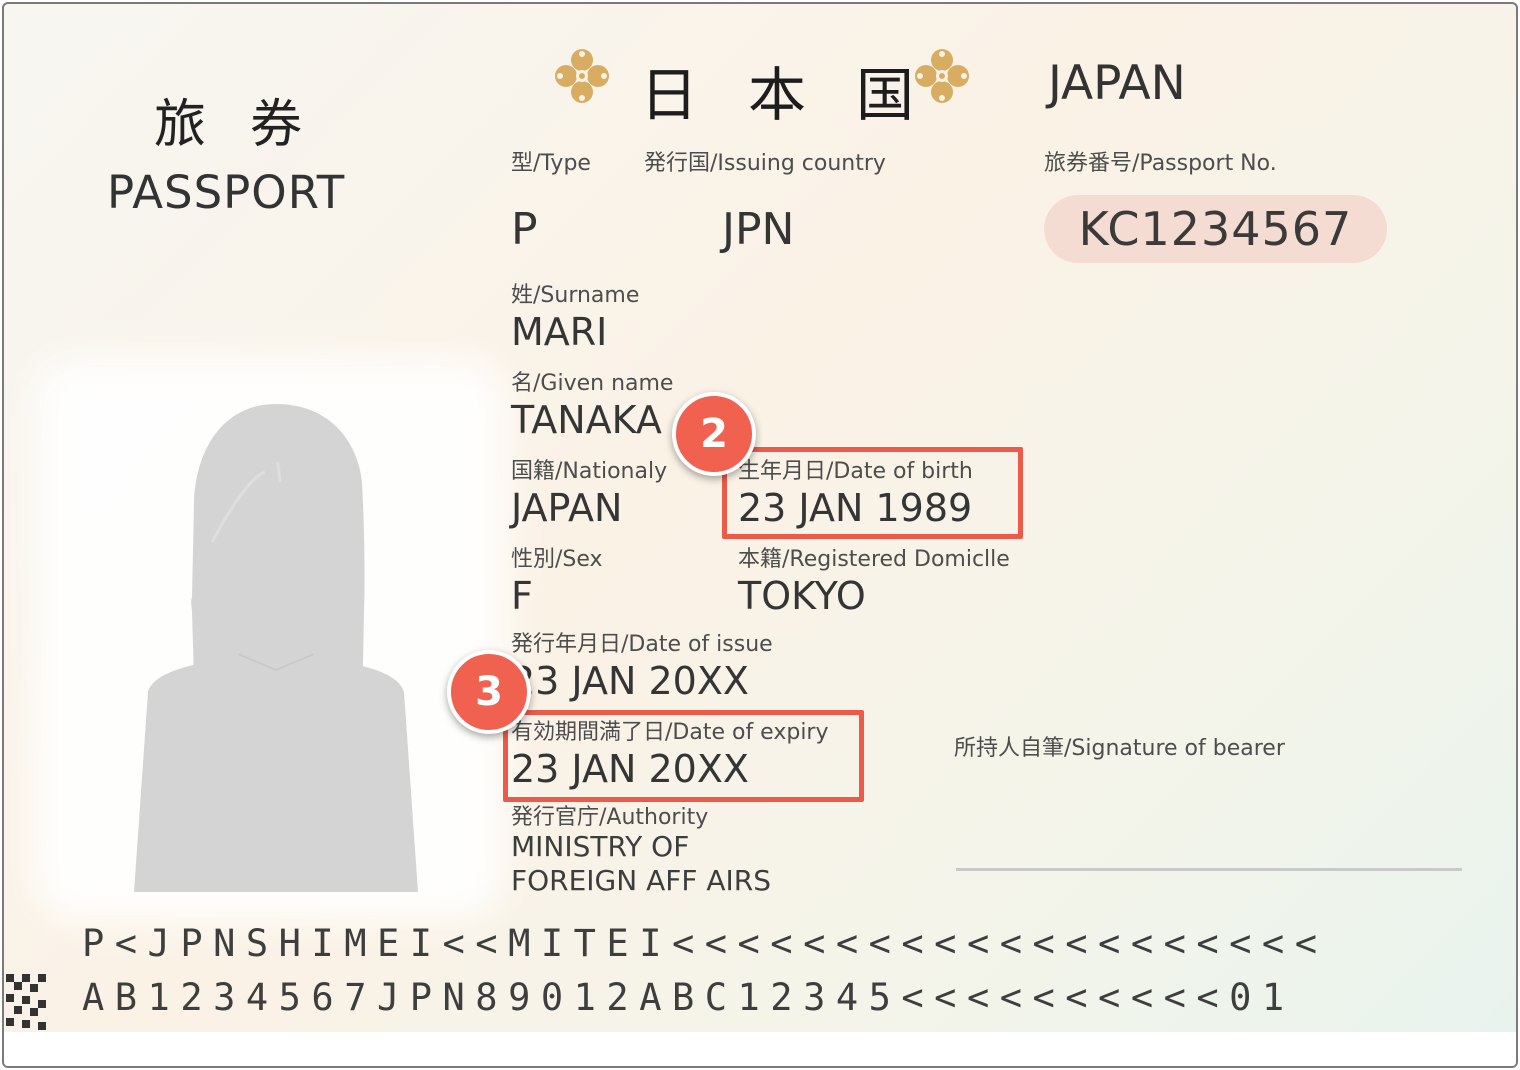 Image resolution: width=1520 pixels, height=1070 pixels. What do you see at coordinates (524, 229) in the screenshot?
I see `type-value: P` at bounding box center [524, 229].